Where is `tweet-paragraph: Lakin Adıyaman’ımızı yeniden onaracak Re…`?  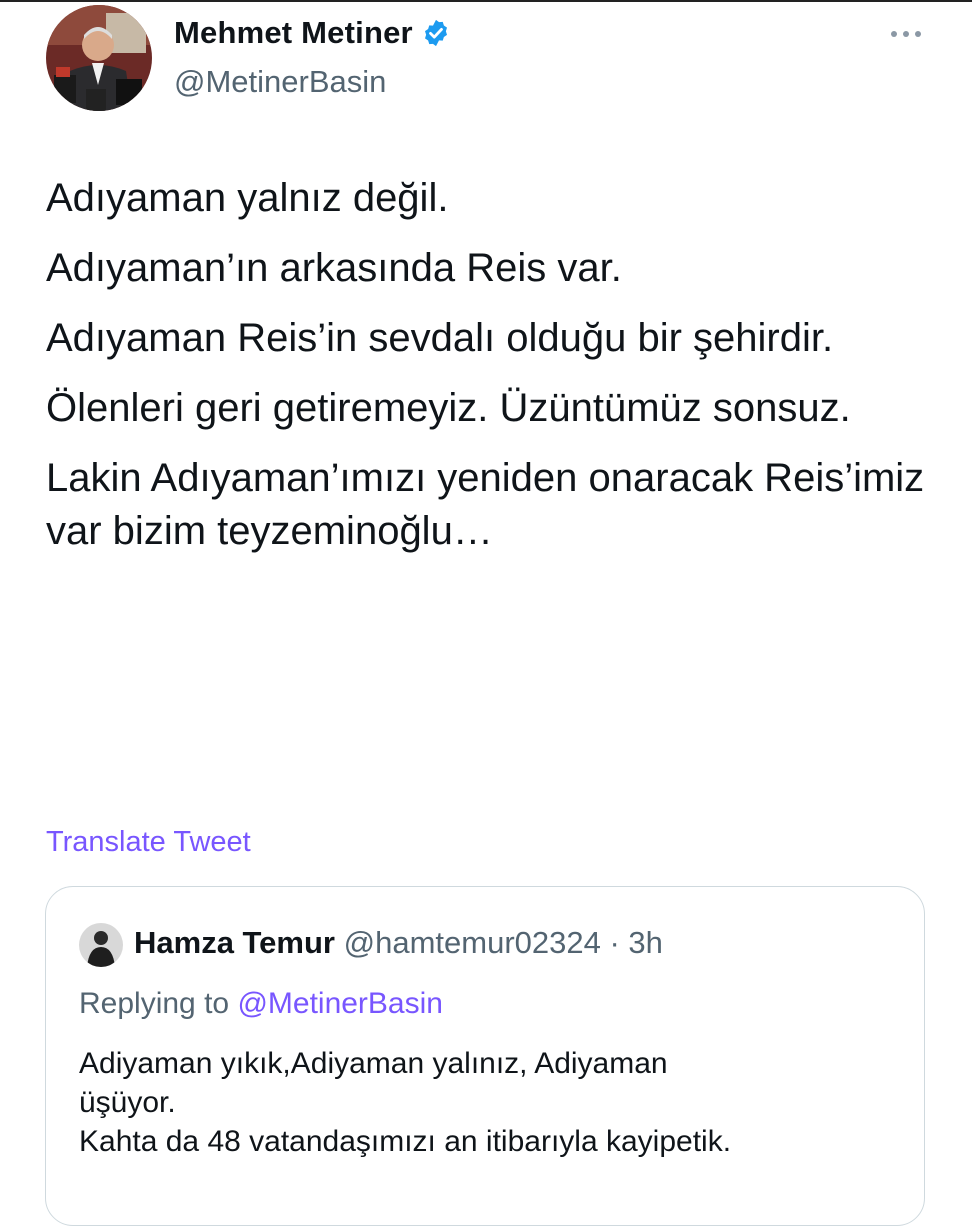 tweet-paragraph: Lakin Adıyaman’ımızı yeniden onaracak Re… is located at coordinates (485, 504).